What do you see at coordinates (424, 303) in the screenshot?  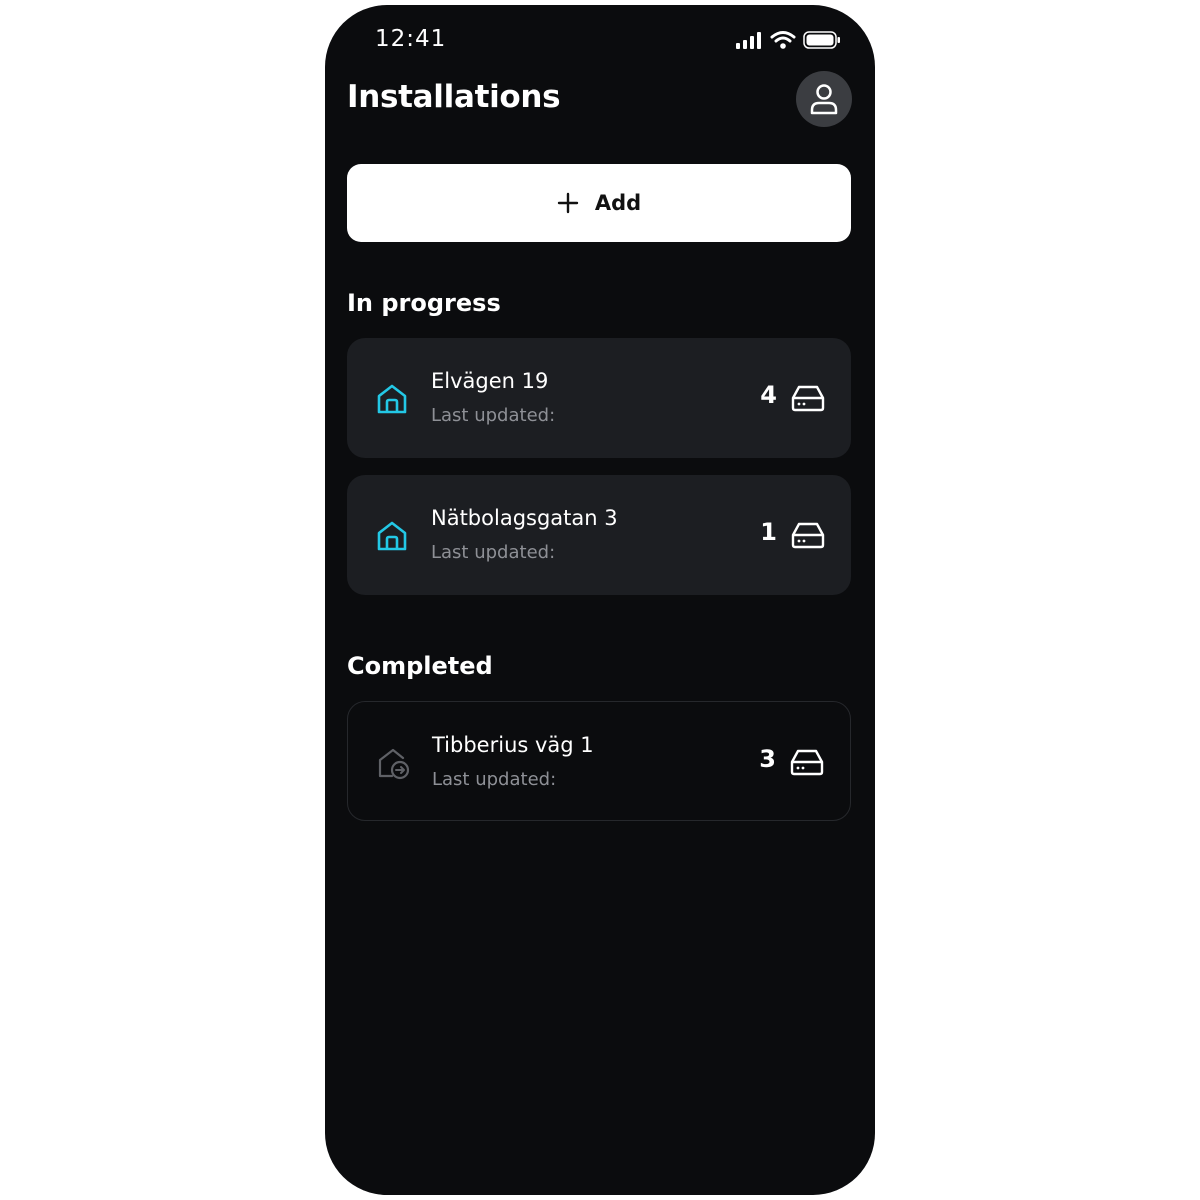 I see `section-heading-in-progress: In progress` at bounding box center [424, 303].